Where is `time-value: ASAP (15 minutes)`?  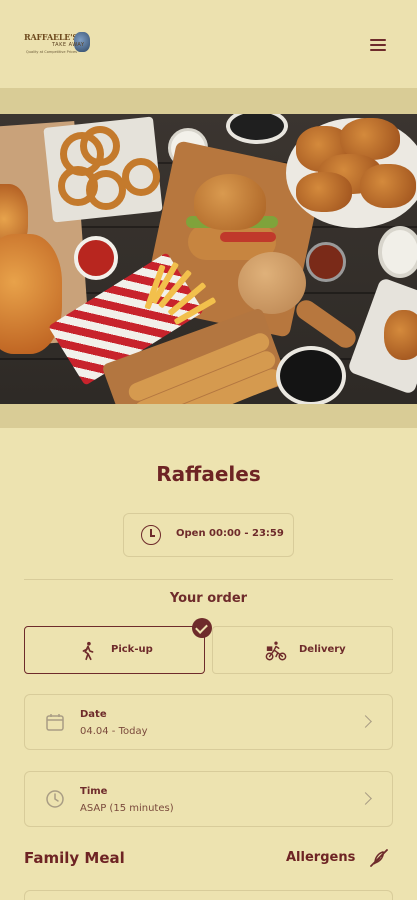 time-value: ASAP (15 minutes) is located at coordinates (127, 808).